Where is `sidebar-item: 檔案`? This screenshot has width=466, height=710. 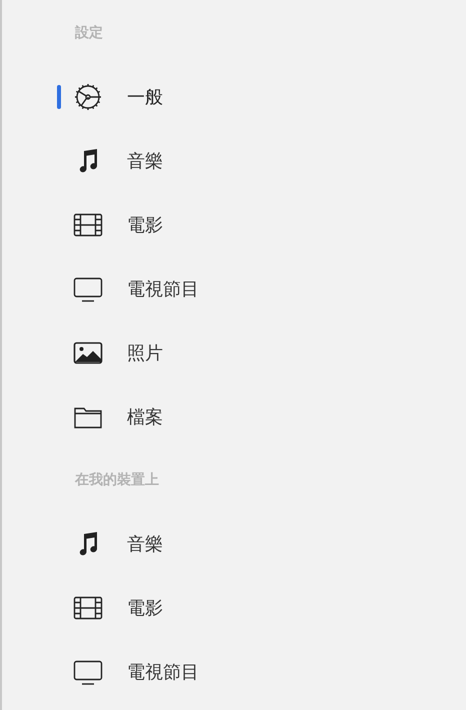
sidebar-item: 檔案 is located at coordinates (234, 417).